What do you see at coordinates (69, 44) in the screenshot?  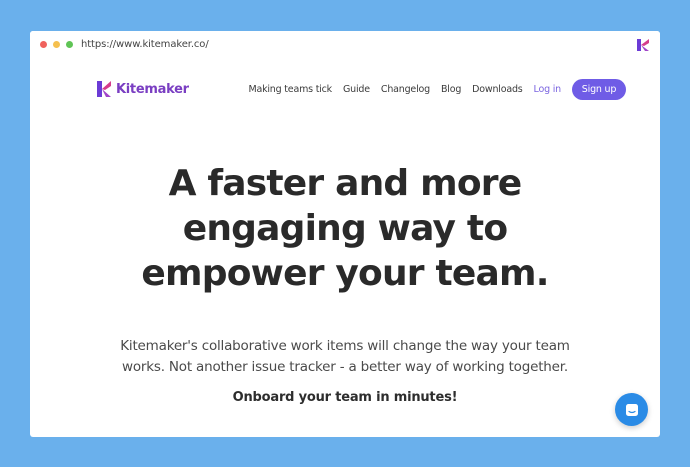 I see `maximize-dot-icon` at bounding box center [69, 44].